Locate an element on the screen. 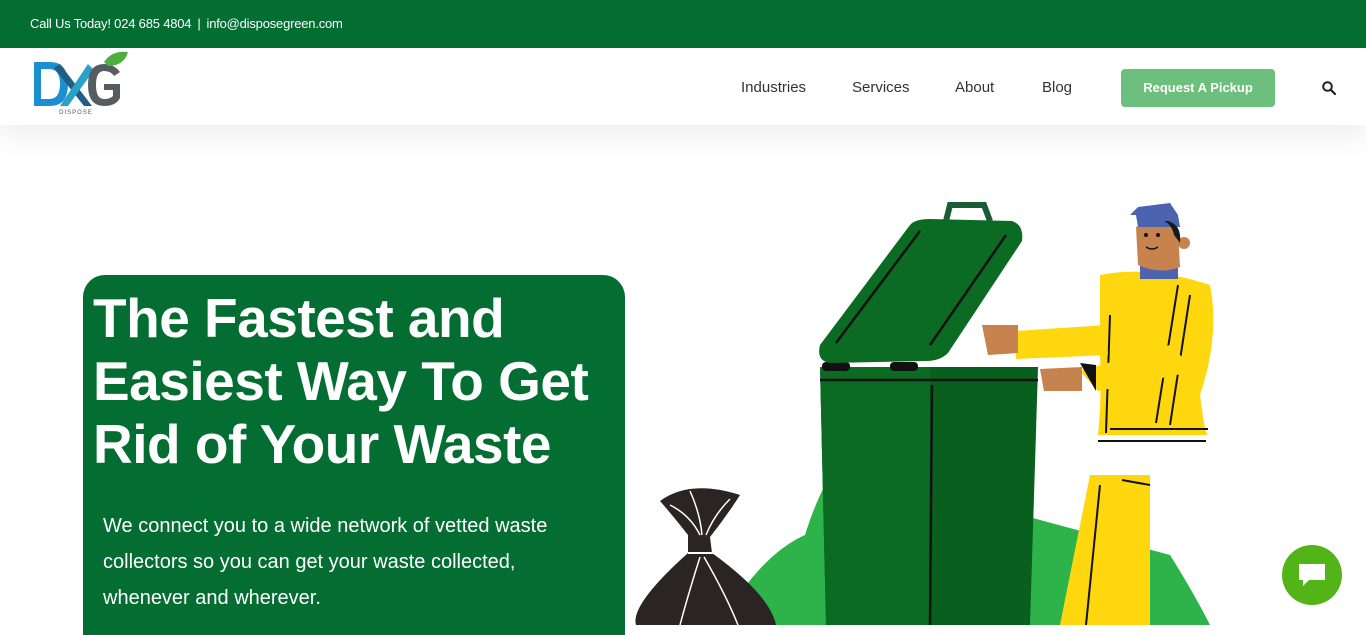 The image size is (1366, 635). chat-button is located at coordinates (1312, 575).